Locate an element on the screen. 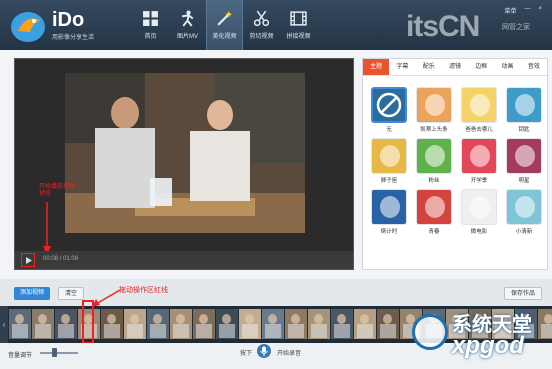  theme-item: 小清新 is located at coordinates (524, 212).